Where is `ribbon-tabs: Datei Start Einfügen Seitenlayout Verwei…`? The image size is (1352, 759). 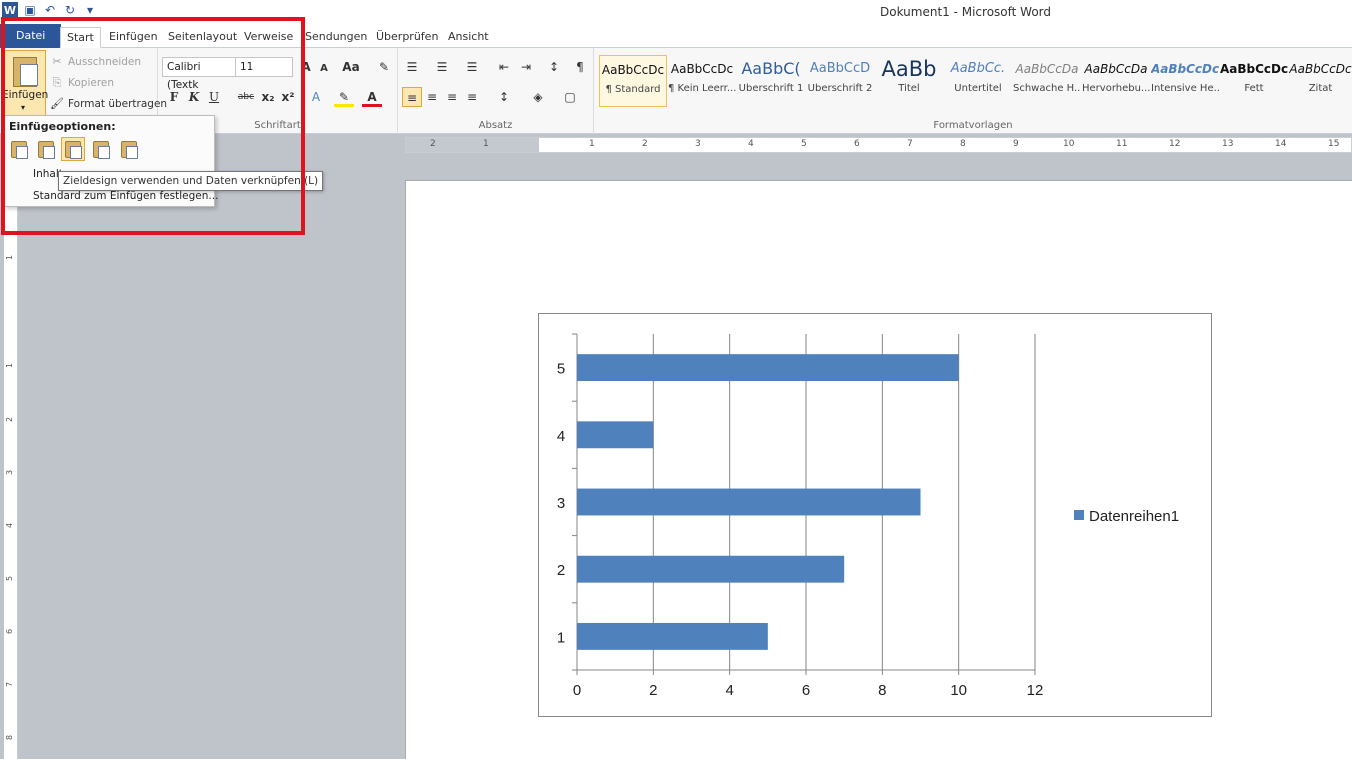
ribbon-tabs: Datei Start Einfügen Seitenlayout Verwei… is located at coordinates (676, 36).